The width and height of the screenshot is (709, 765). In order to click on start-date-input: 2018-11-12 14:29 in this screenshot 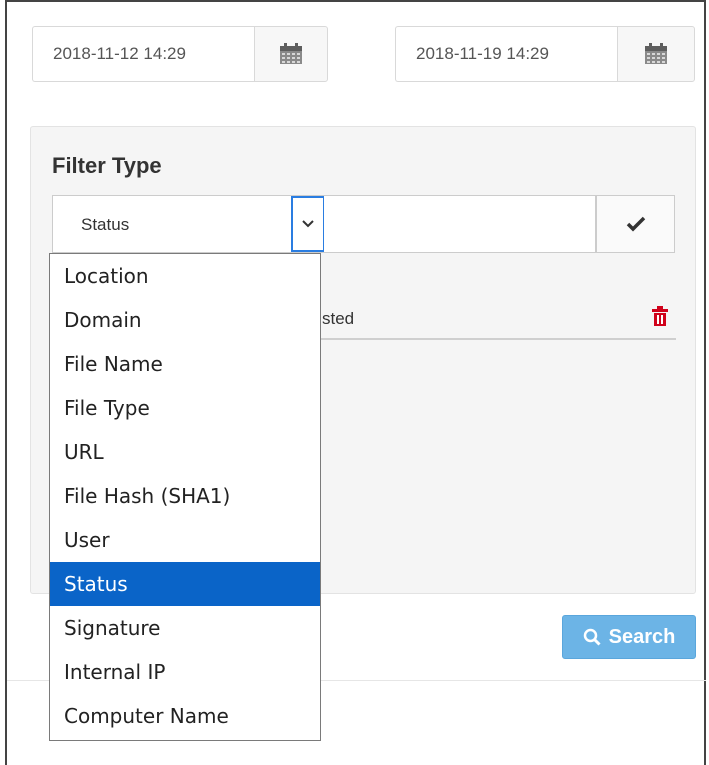, I will do `click(143, 54)`.